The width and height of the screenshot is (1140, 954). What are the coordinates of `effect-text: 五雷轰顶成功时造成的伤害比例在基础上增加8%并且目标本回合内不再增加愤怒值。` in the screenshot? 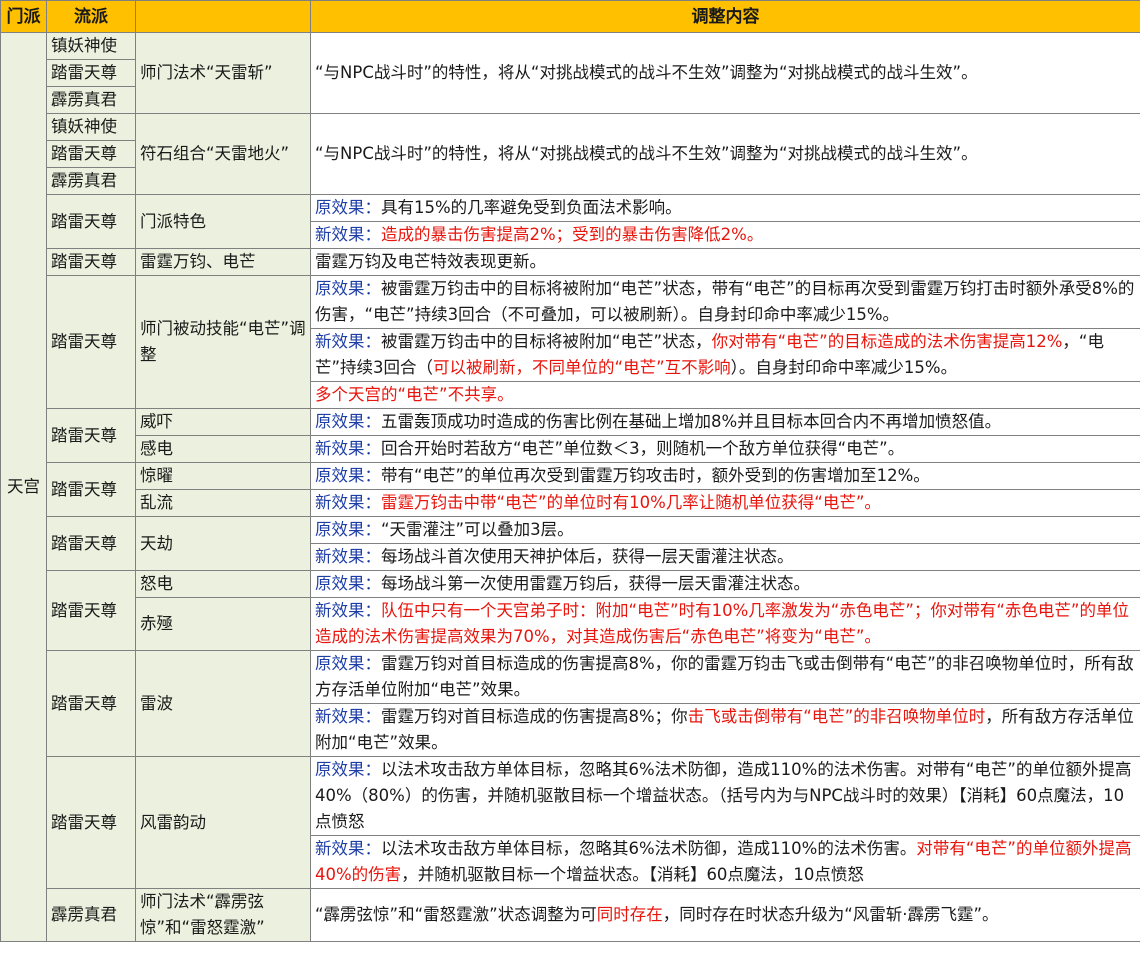 It's located at (691, 421).